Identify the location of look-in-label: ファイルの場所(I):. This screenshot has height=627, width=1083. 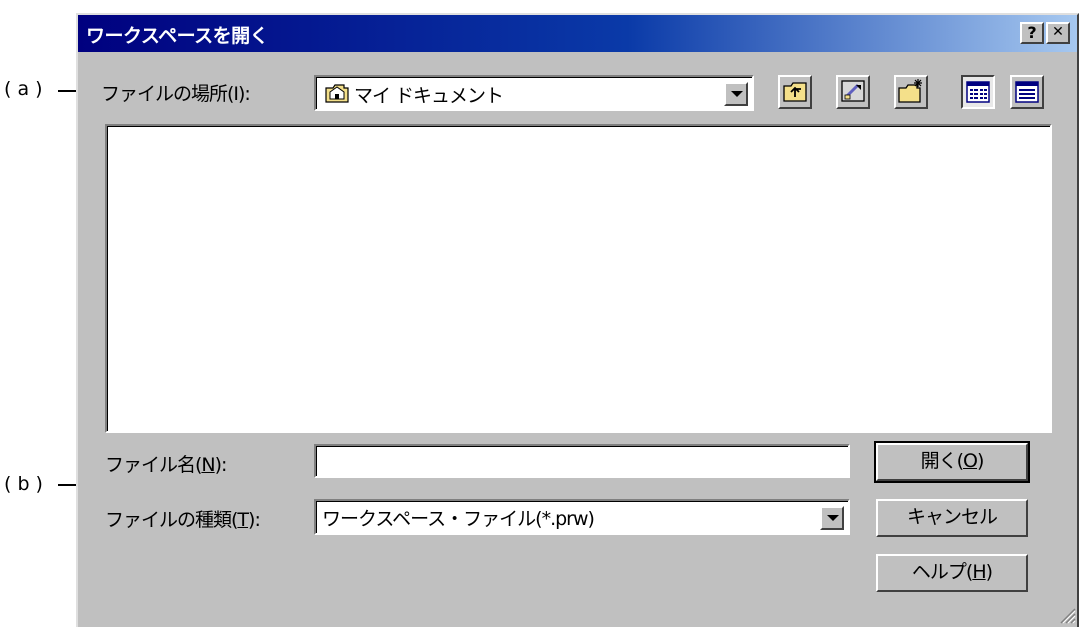
(176, 94).